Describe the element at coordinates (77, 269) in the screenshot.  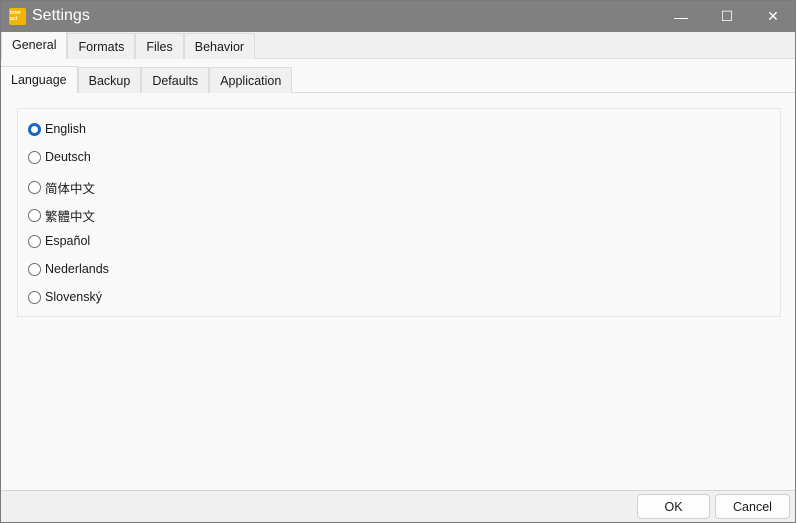
I see `radio-label: Nederlands` at that location.